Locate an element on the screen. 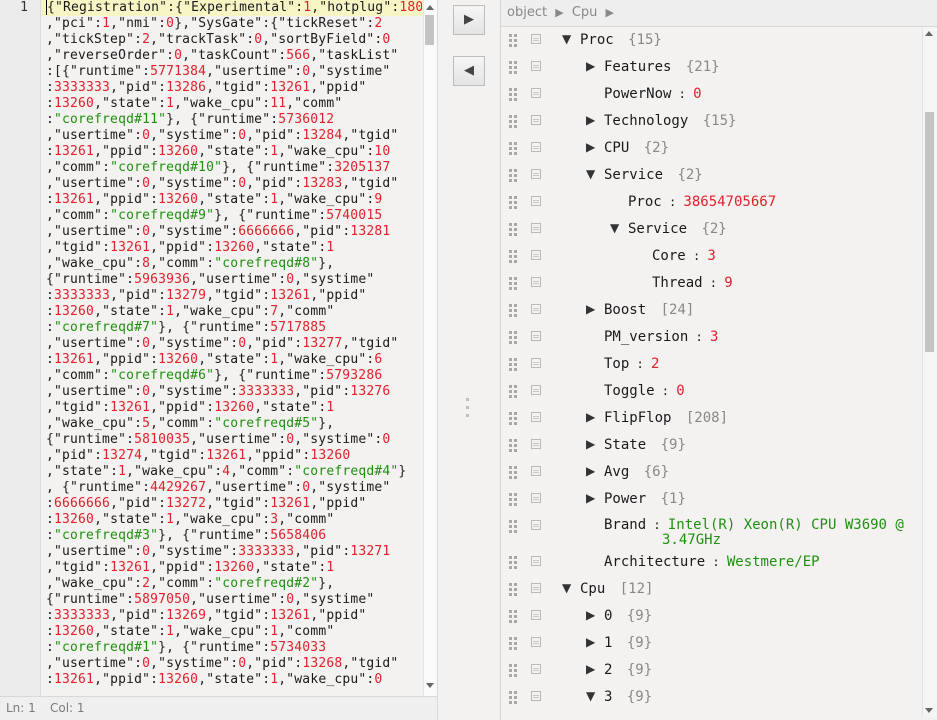 The width and height of the screenshot is (937, 720). tree-key: Boost is located at coordinates (625, 310).